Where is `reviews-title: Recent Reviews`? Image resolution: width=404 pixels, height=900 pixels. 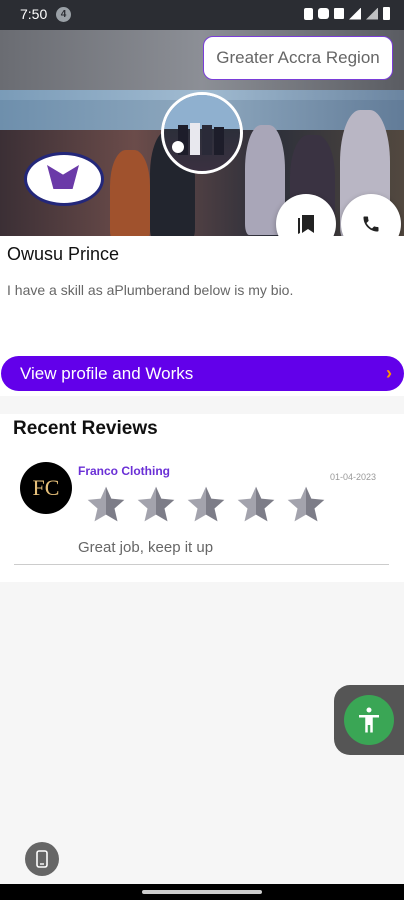
reviews-title: Recent Reviews is located at coordinates (85, 428).